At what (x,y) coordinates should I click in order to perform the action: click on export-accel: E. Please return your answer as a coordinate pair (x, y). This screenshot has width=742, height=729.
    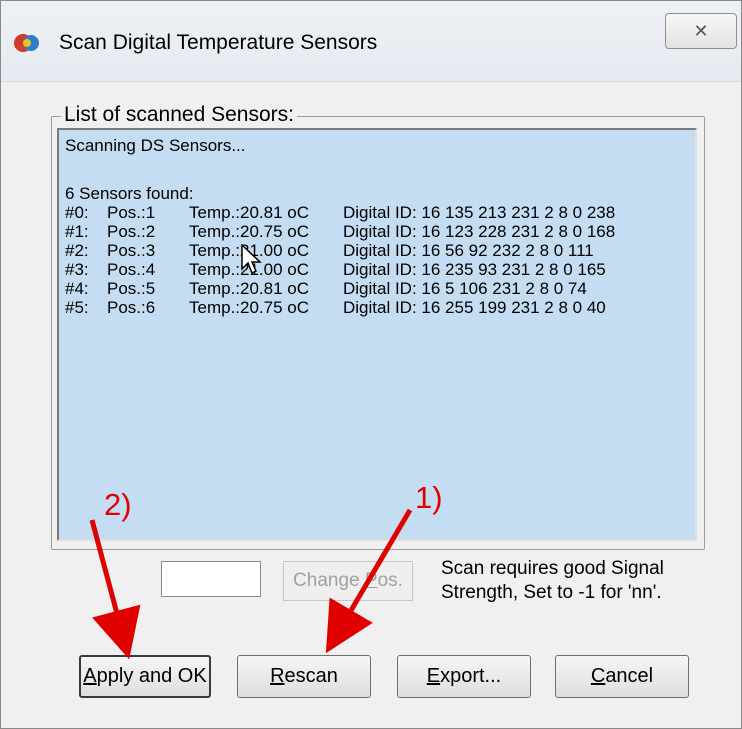
    Looking at the image, I should click on (433, 676).